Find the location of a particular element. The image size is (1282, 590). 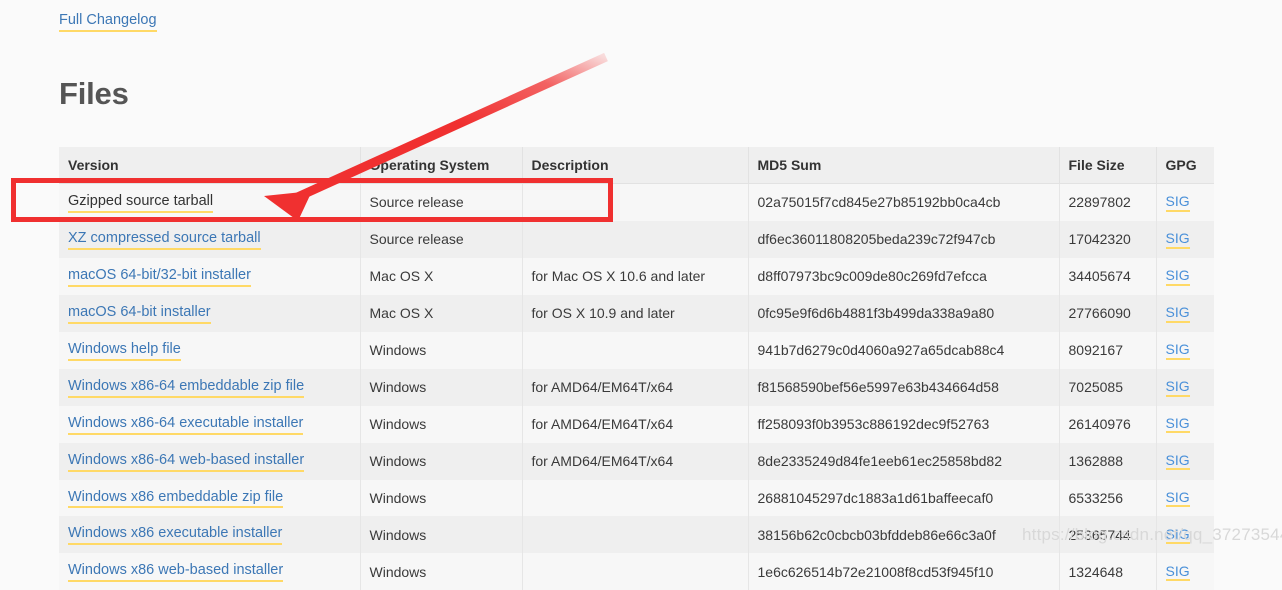

cell-version: macOS 64-bit installer is located at coordinates (209, 313).